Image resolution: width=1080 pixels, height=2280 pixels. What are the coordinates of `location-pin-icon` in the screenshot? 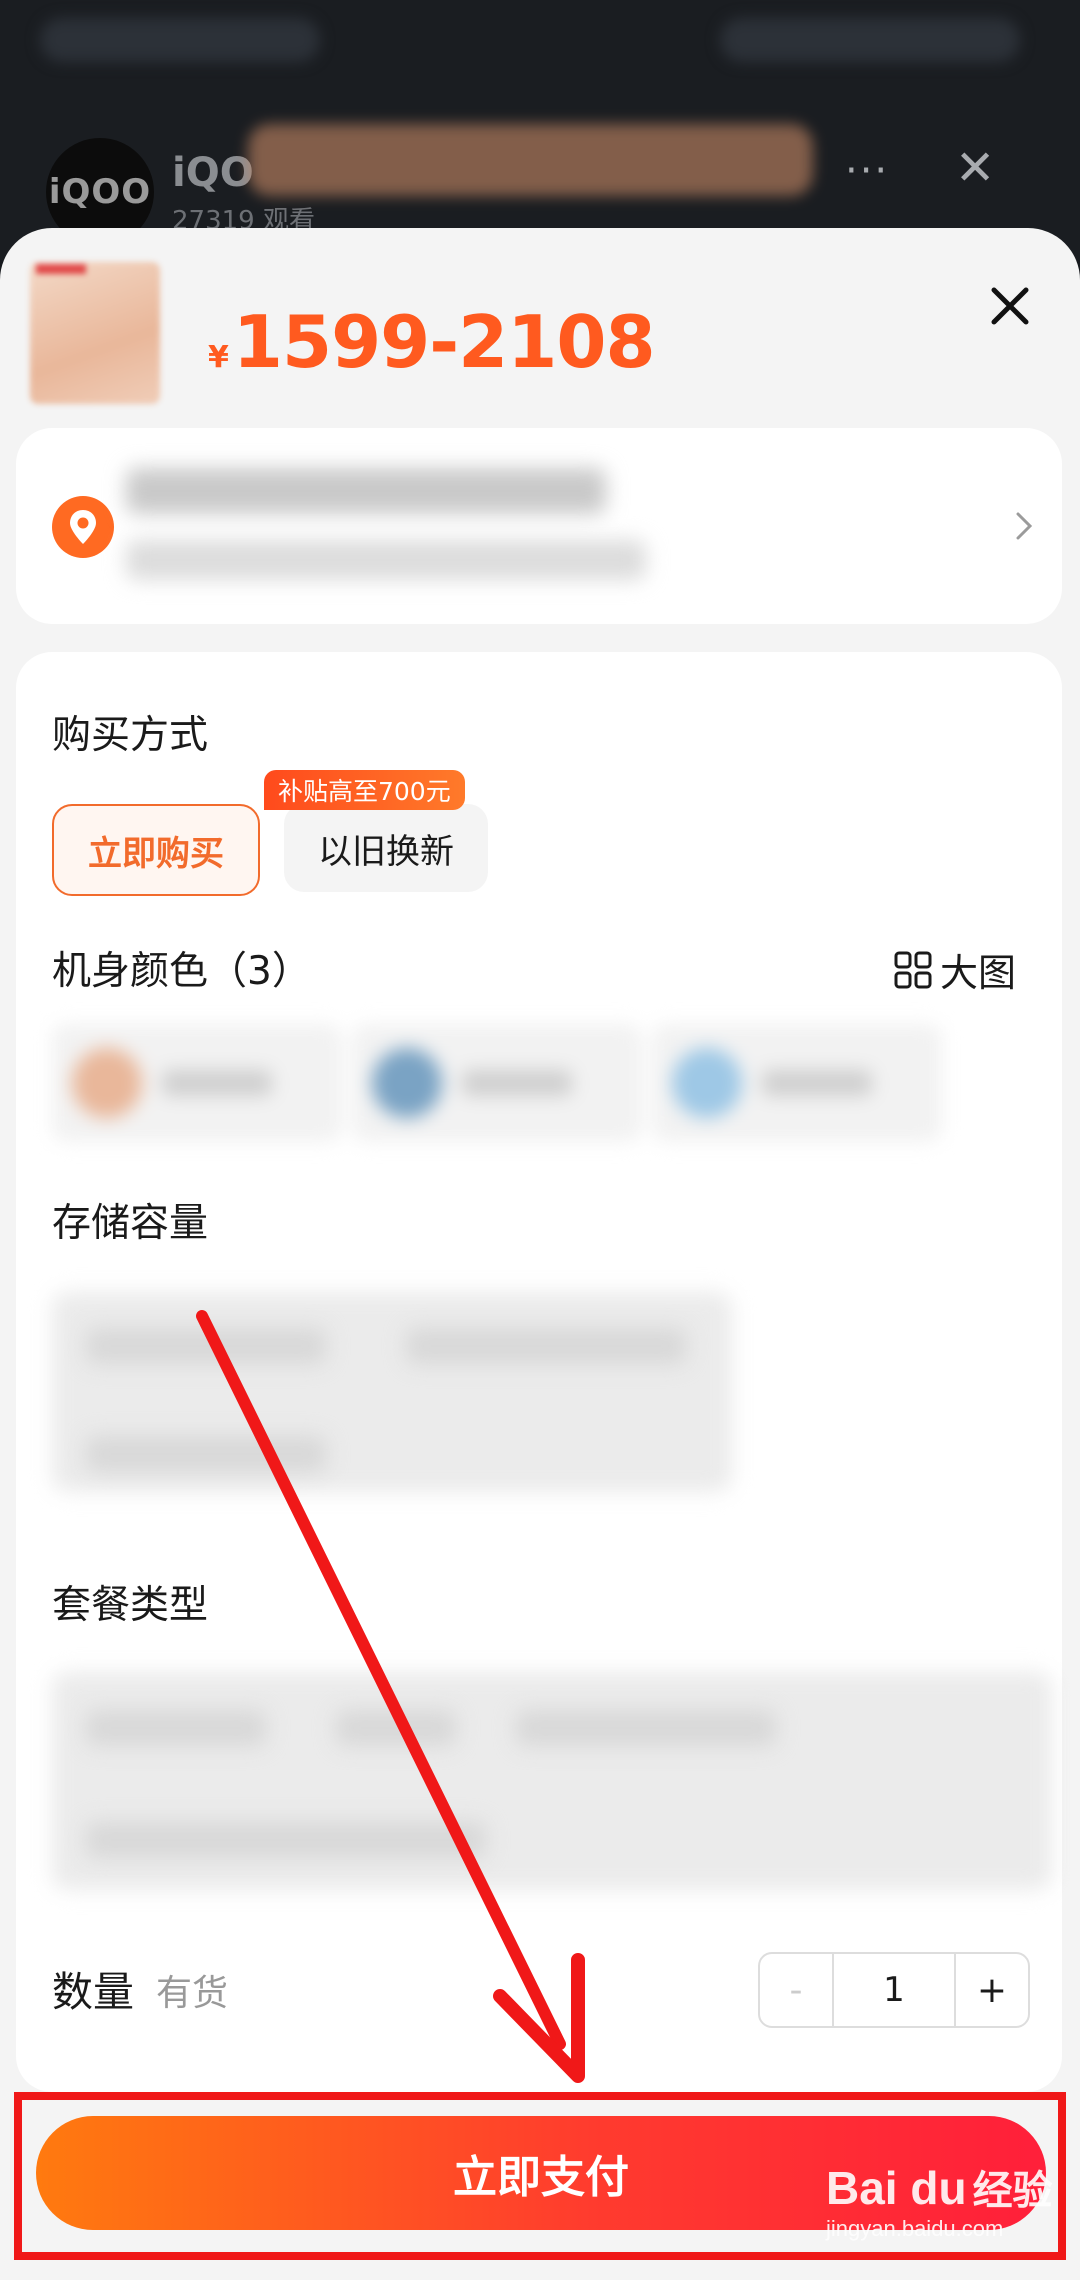 It's located at (83, 527).